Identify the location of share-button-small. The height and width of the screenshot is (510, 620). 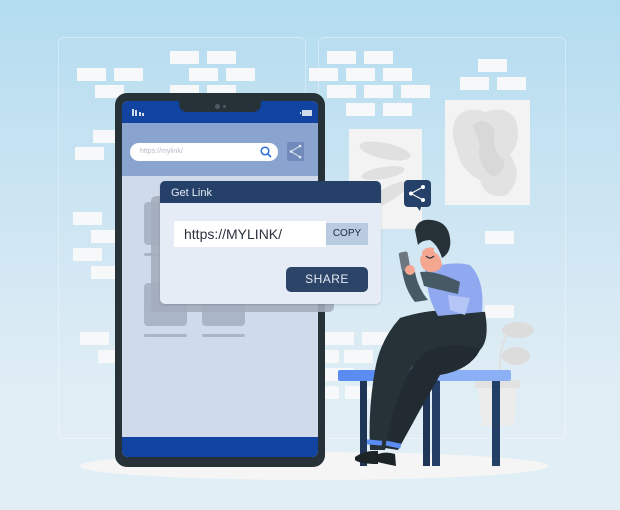
(295, 151).